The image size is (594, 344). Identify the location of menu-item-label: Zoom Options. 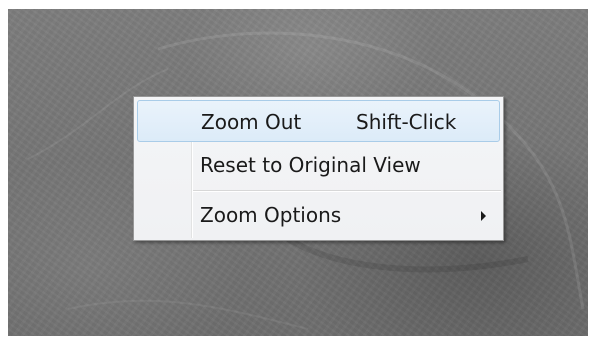
(271, 215).